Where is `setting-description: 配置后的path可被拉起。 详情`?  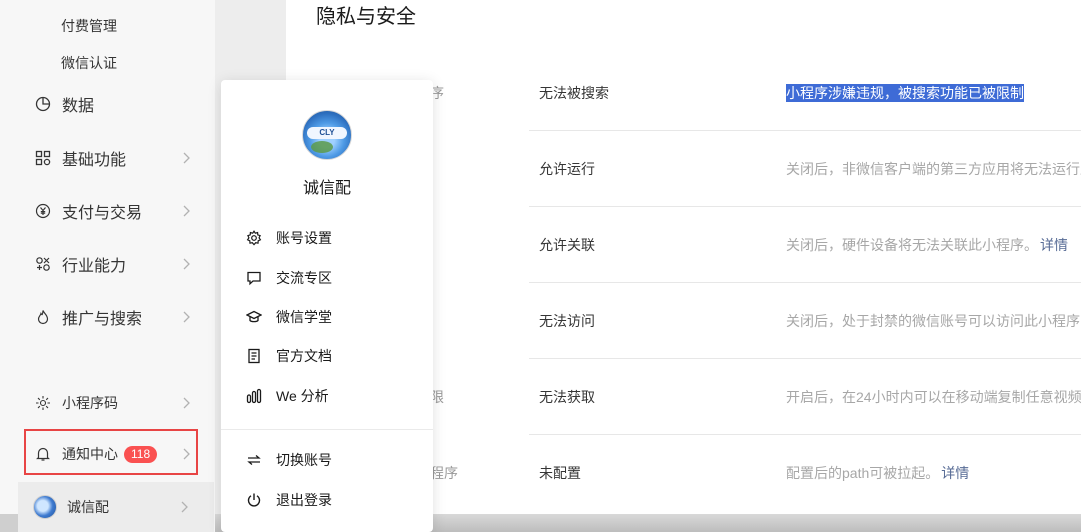
setting-description: 配置后的path可被拉起。 详情 is located at coordinates (877, 473).